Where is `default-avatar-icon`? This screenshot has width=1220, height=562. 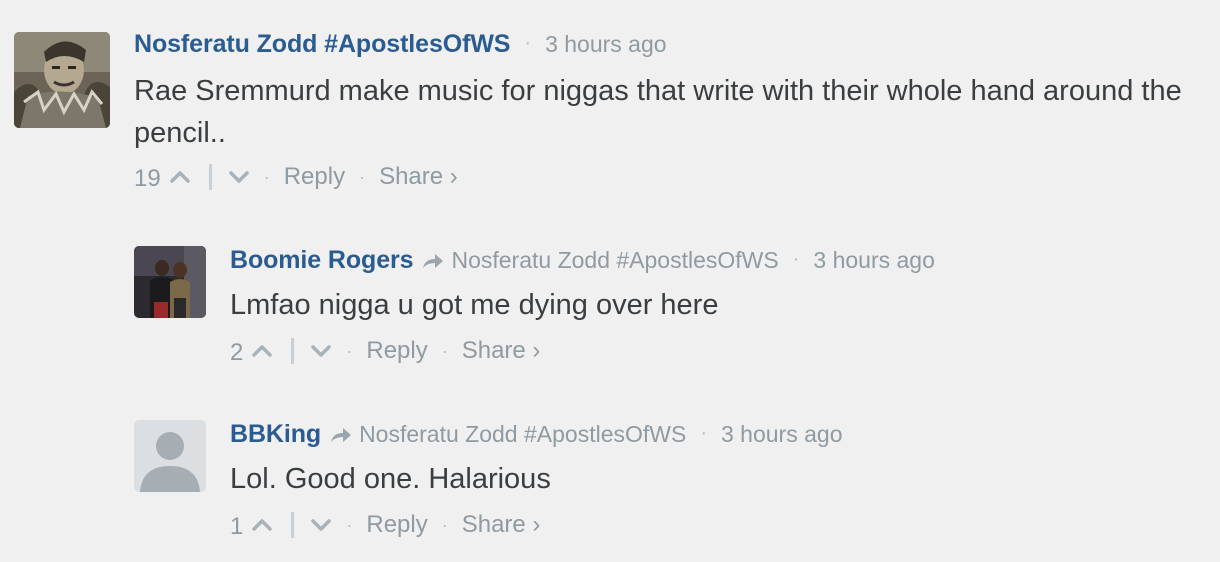
default-avatar-icon is located at coordinates (170, 456).